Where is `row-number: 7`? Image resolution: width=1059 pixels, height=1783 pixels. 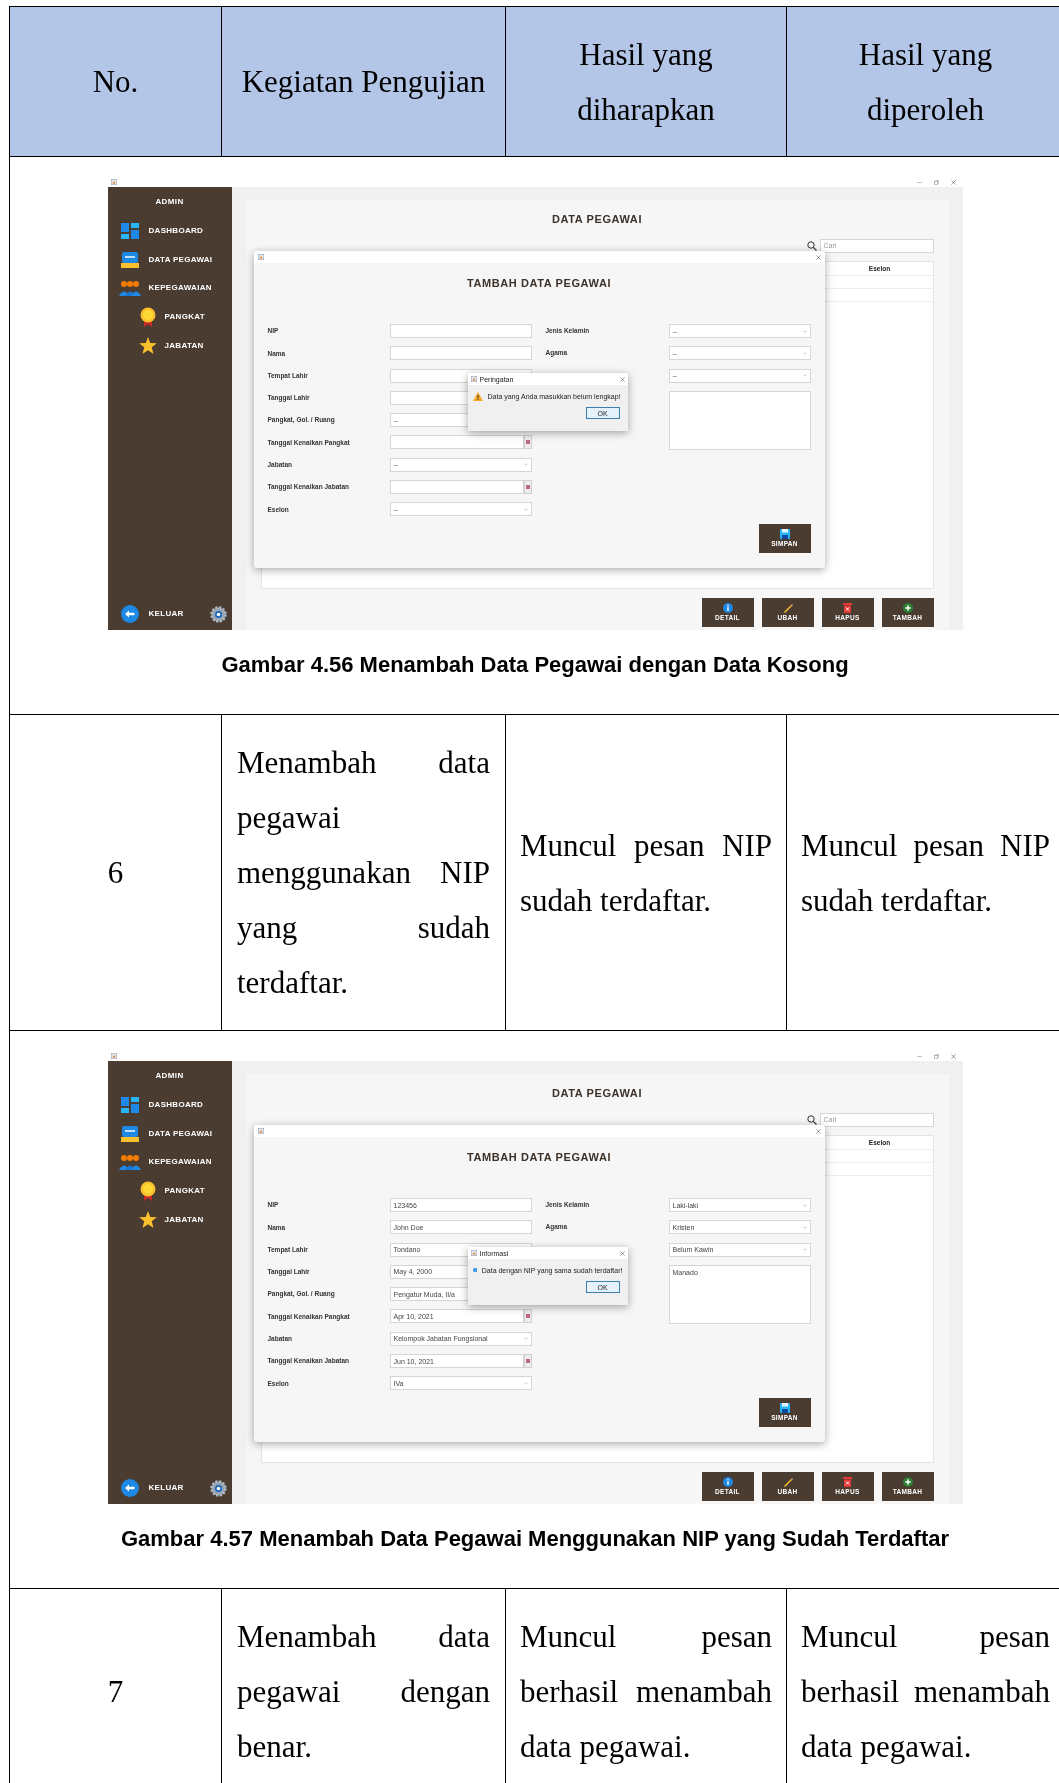
row-number: 7 is located at coordinates (115, 1692).